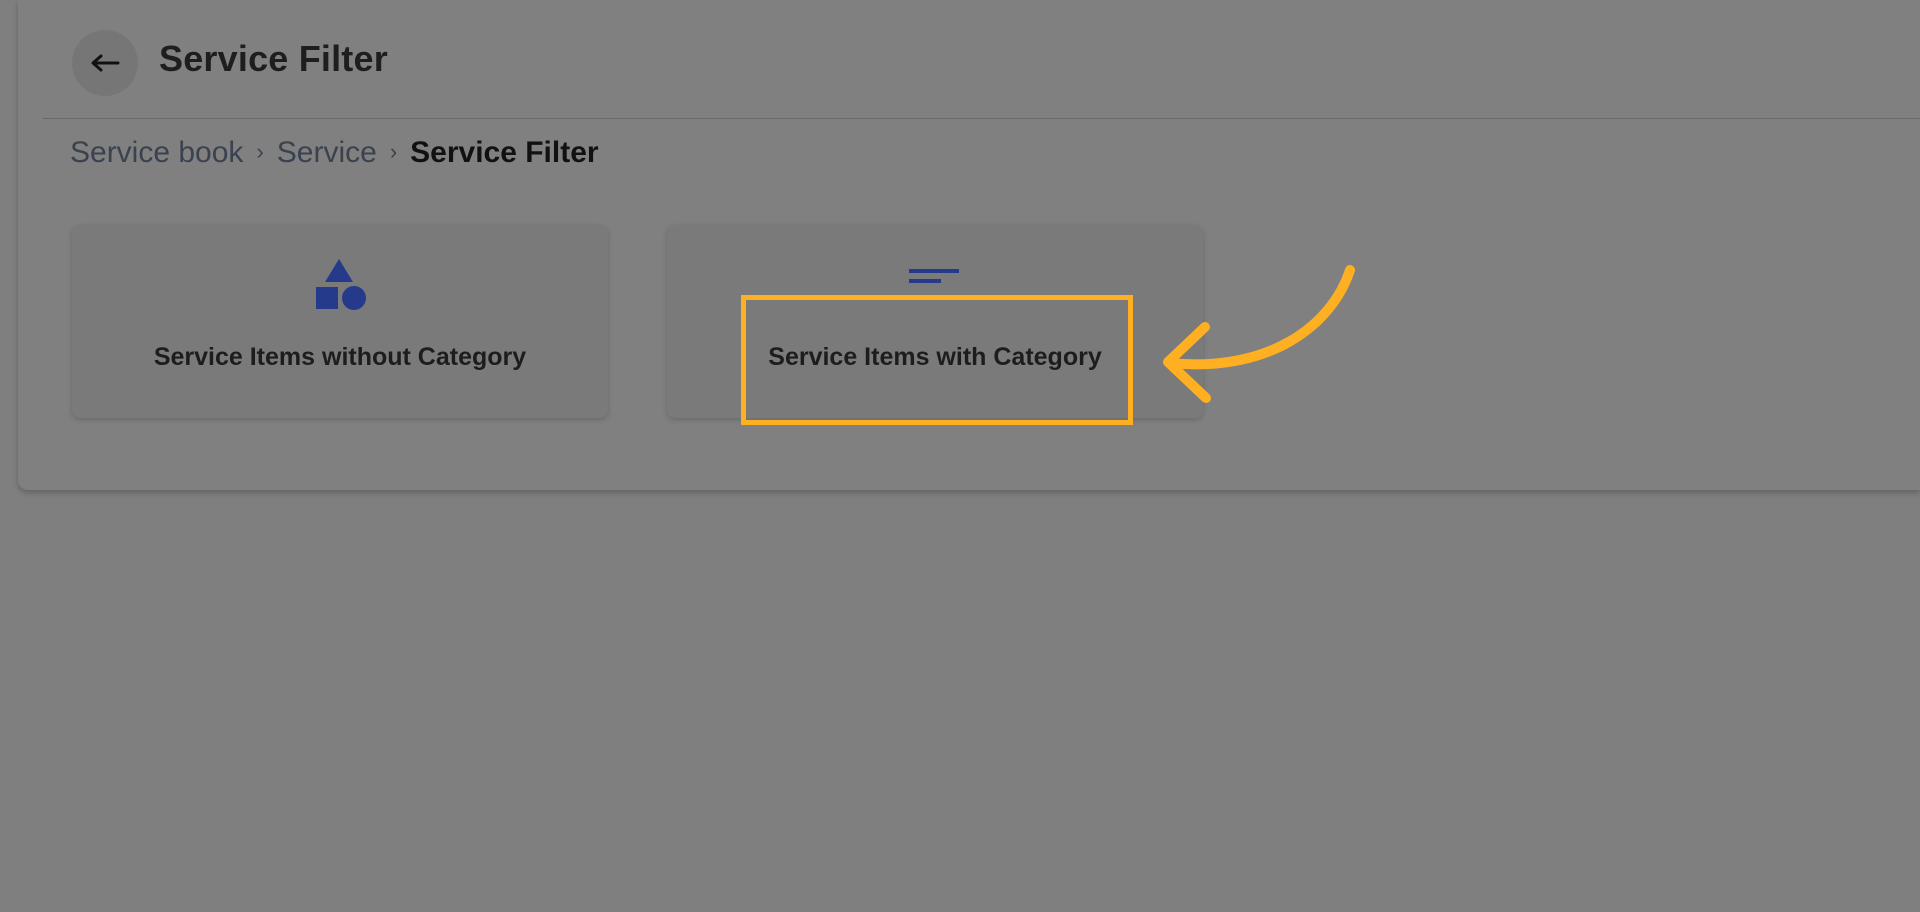 The width and height of the screenshot is (1920, 912). I want to click on back-button, so click(105, 63).